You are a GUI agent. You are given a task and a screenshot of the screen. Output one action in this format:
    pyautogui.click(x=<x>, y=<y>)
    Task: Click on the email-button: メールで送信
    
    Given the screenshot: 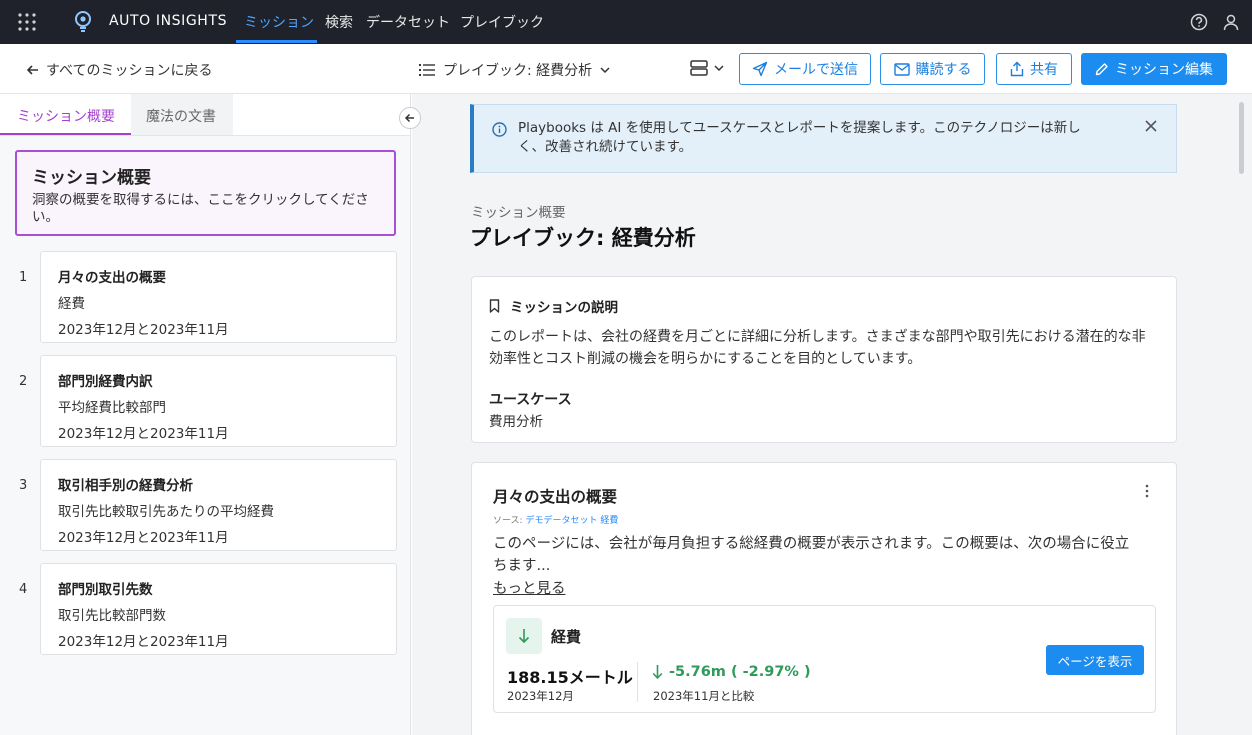 What is the action you would take?
    pyautogui.click(x=805, y=69)
    